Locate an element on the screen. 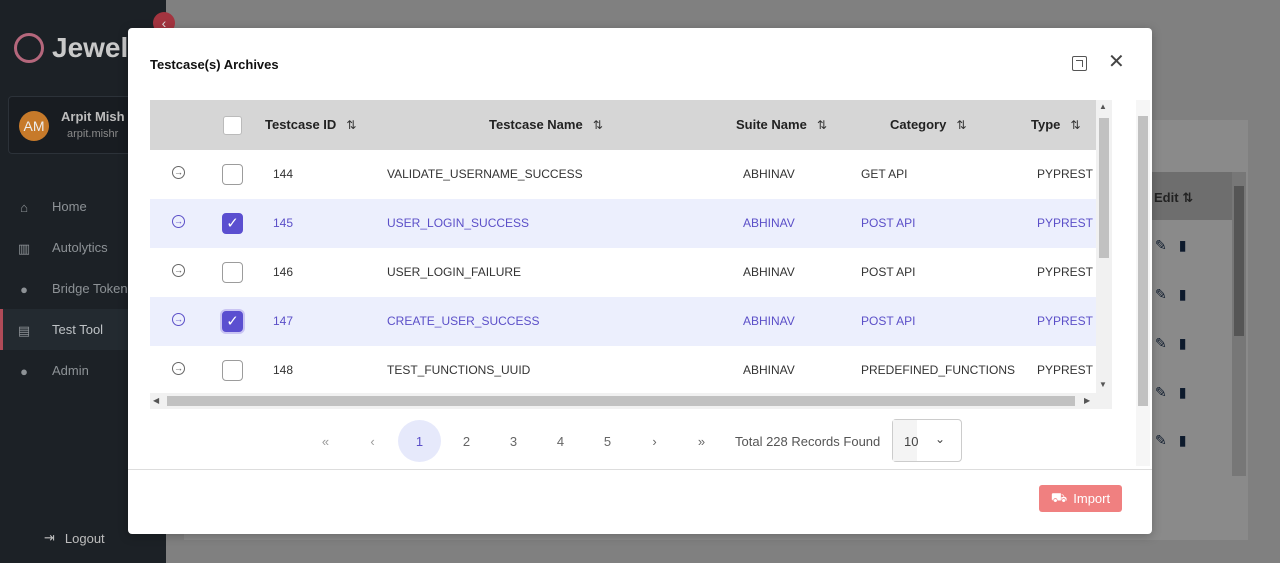 Image resolution: width=1280 pixels, height=563 pixels. column-label: Type is located at coordinates (1046, 124).